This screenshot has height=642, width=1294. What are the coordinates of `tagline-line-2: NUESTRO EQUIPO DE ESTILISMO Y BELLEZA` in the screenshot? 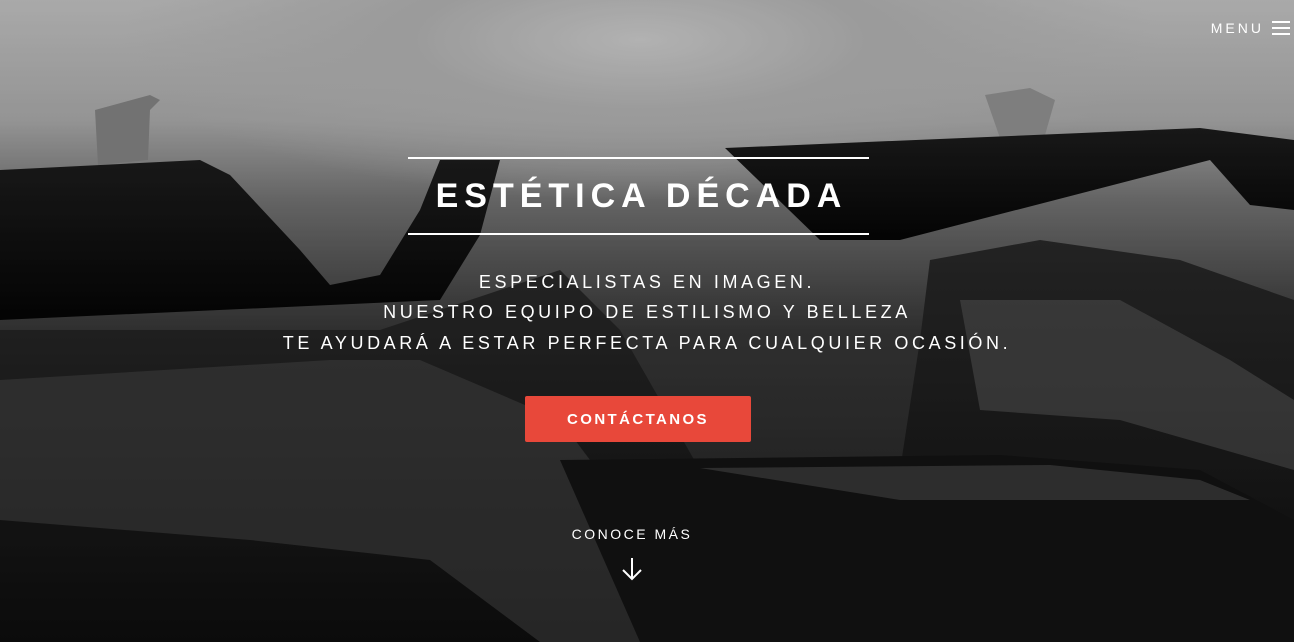 It's located at (647, 312).